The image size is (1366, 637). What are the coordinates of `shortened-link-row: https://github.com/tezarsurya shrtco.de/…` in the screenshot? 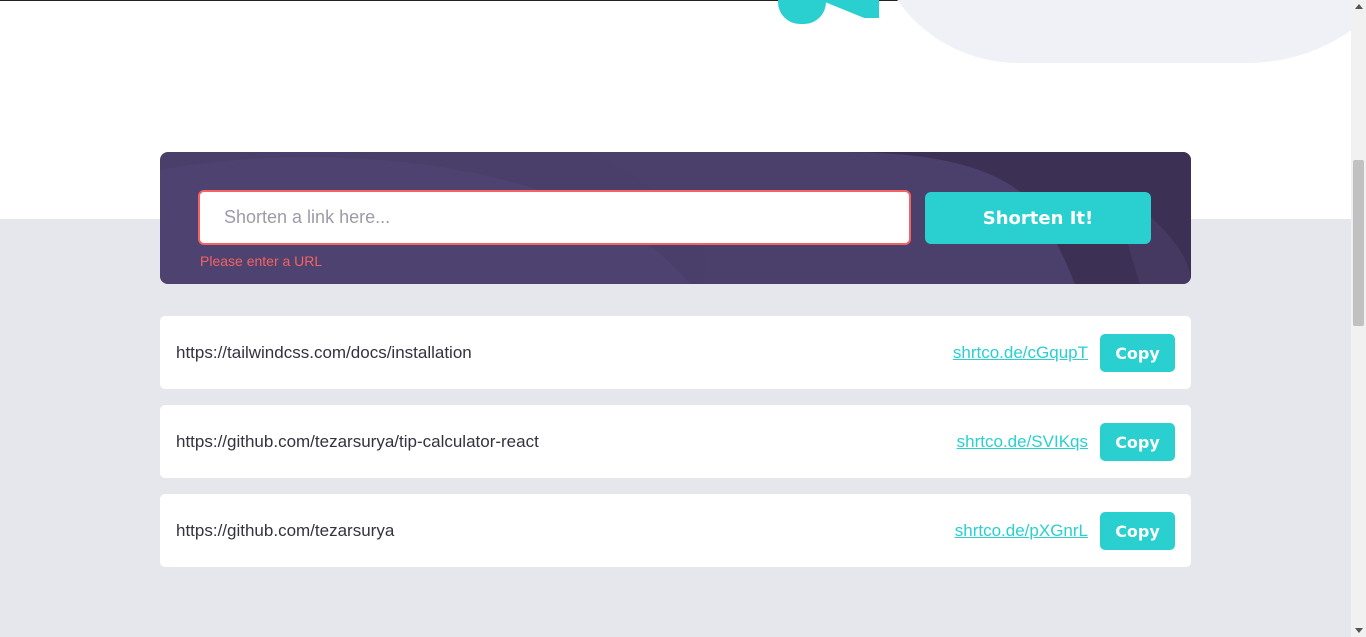 It's located at (675, 530).